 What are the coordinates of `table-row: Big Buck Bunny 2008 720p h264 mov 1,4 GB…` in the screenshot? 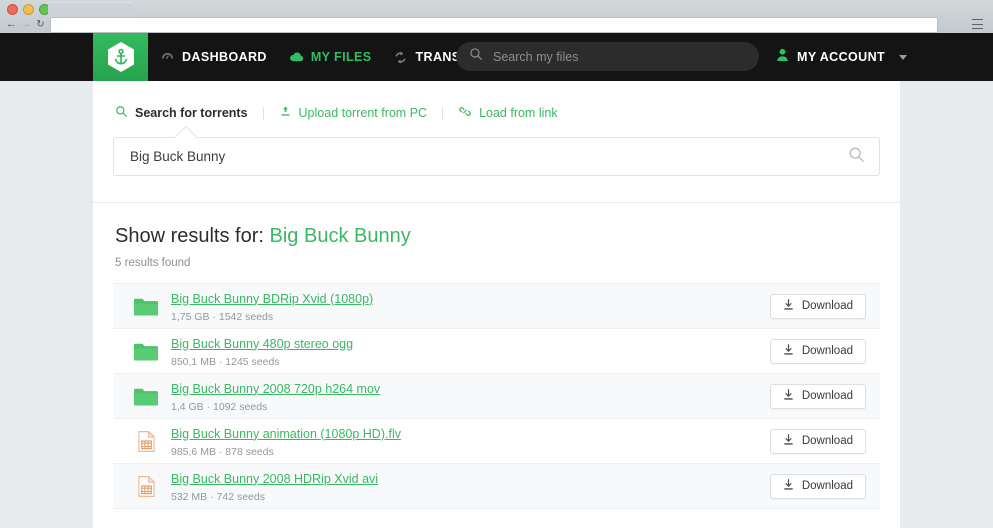 It's located at (496, 396).